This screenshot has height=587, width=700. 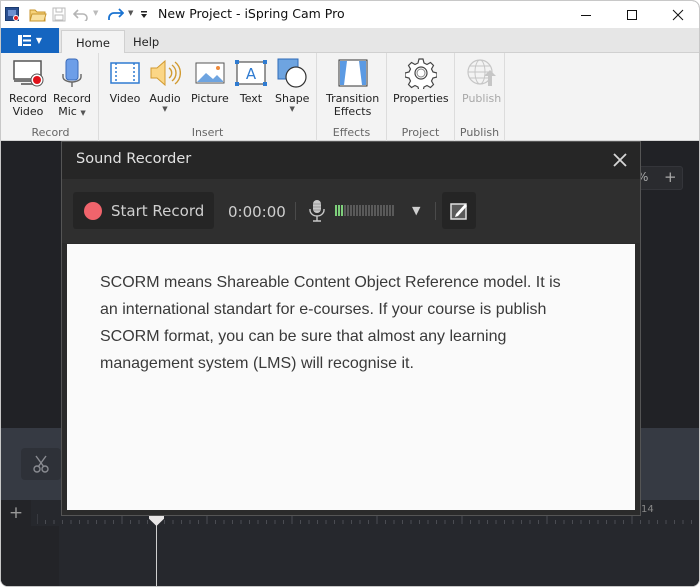 What do you see at coordinates (28, 73) in the screenshot?
I see `record-video-icon` at bounding box center [28, 73].